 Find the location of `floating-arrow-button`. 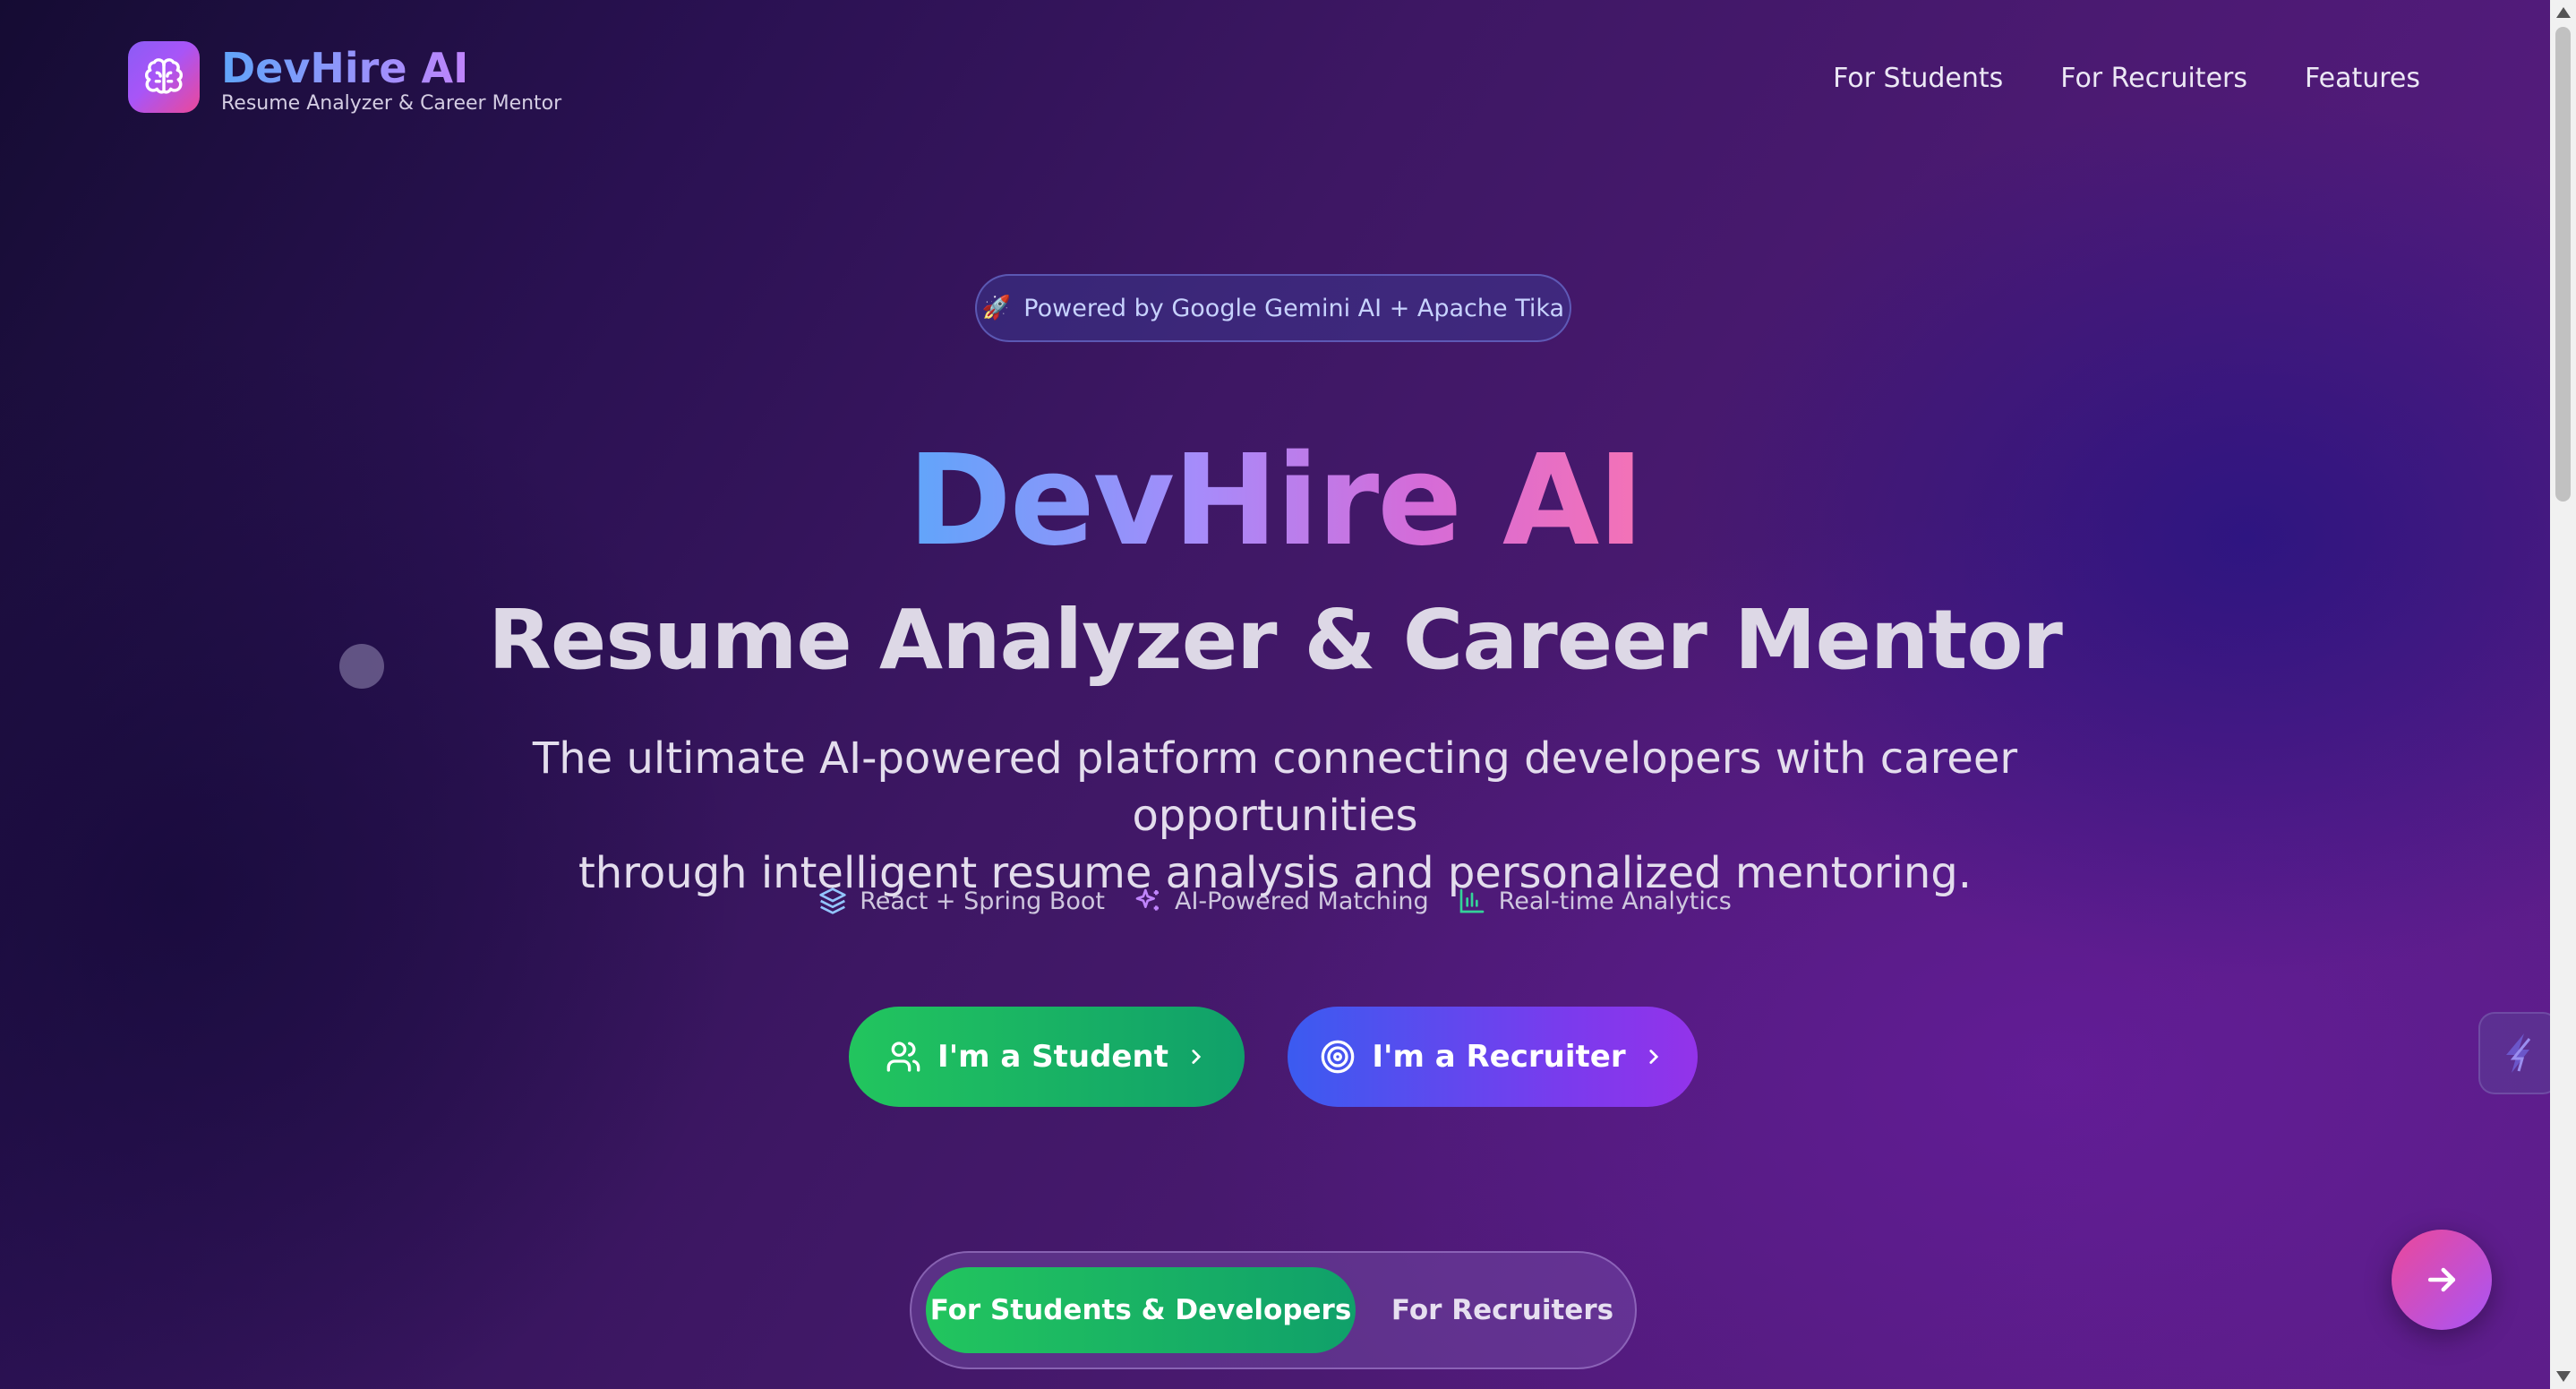

floating-arrow-button is located at coordinates (2442, 1280).